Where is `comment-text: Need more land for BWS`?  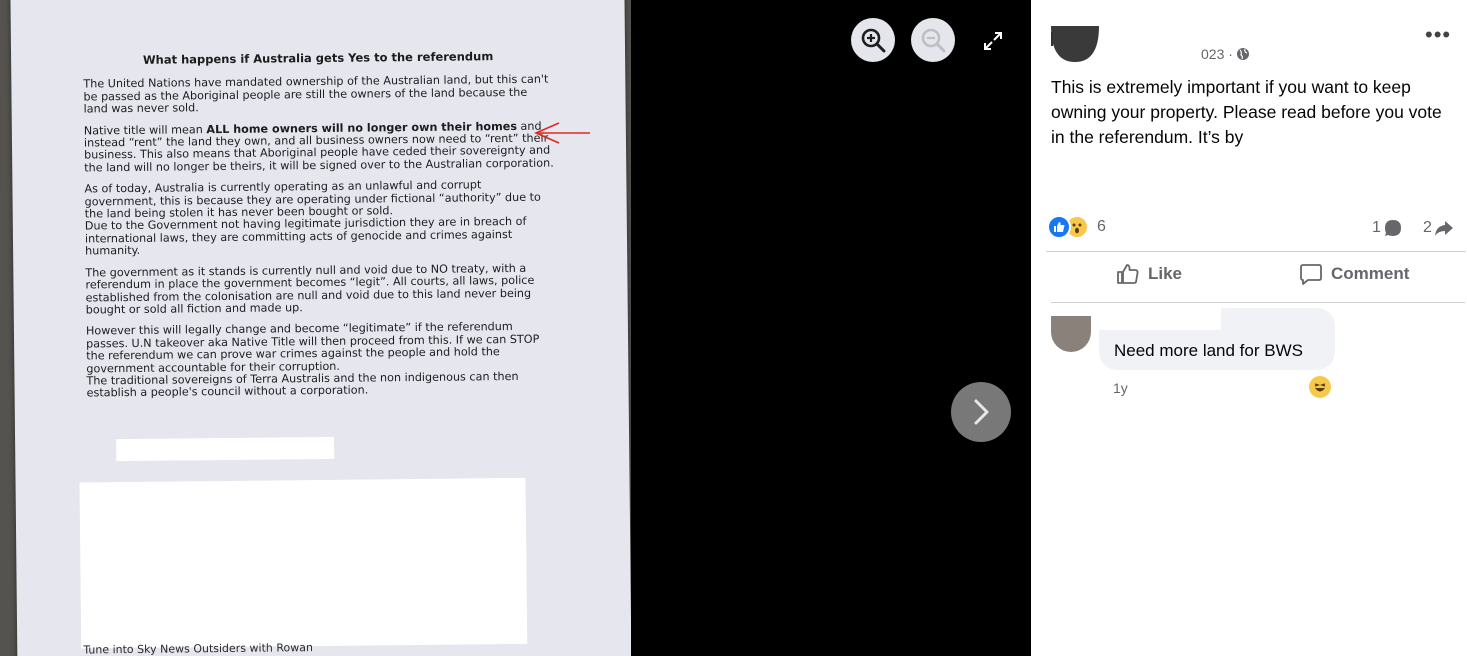 comment-text: Need more land for BWS is located at coordinates (1208, 350).